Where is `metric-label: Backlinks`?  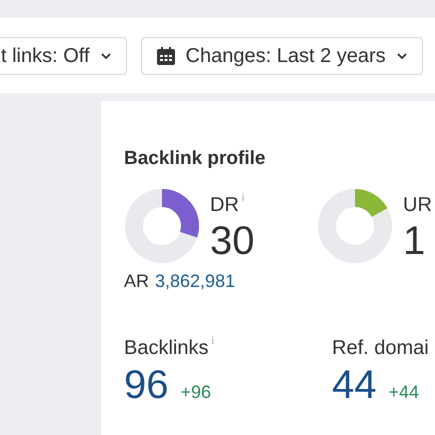
metric-label: Backlinks is located at coordinates (166, 347).